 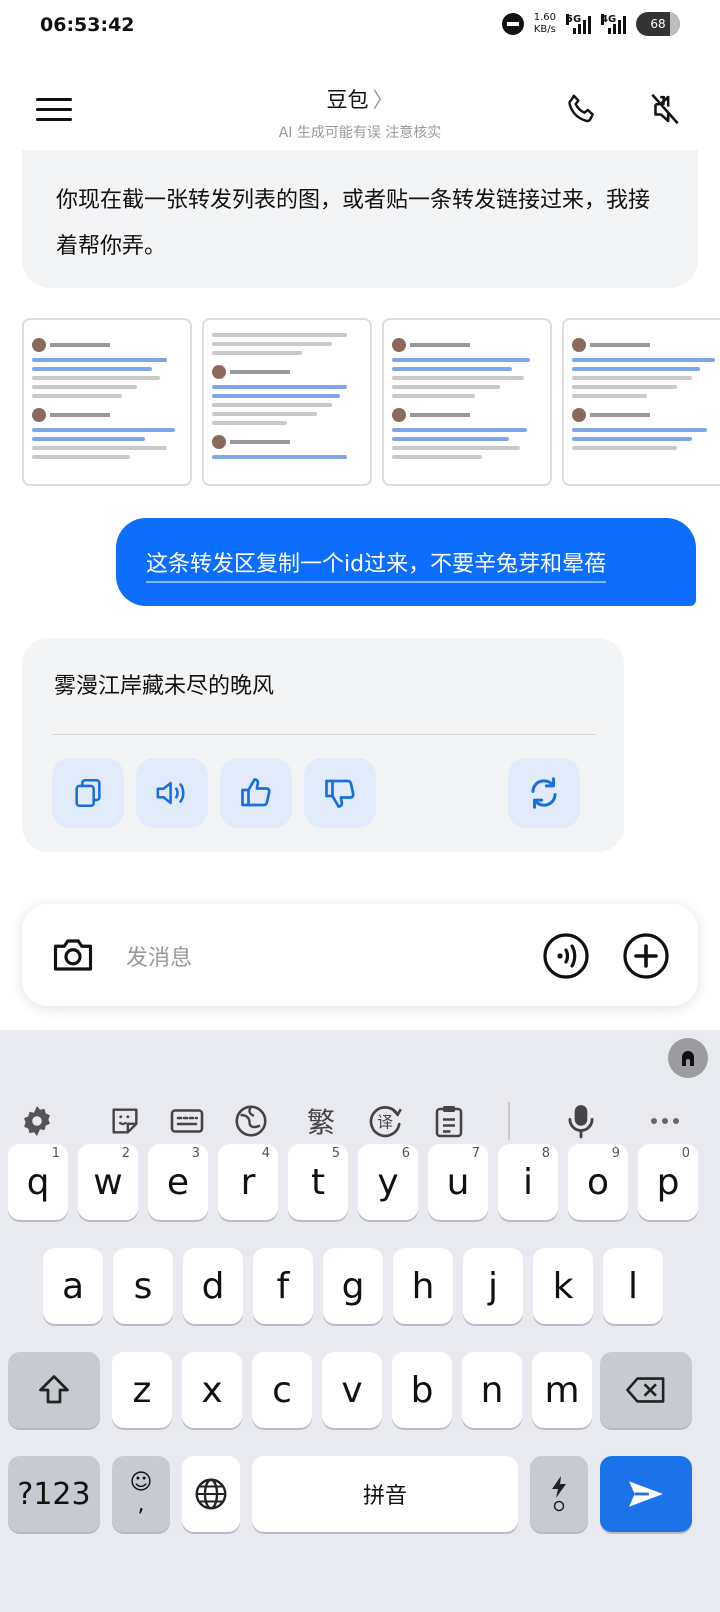 I want to click on status-bar: 06:53:42 1.60 KB/s 5G 4G 68, so click(x=360, y=28).